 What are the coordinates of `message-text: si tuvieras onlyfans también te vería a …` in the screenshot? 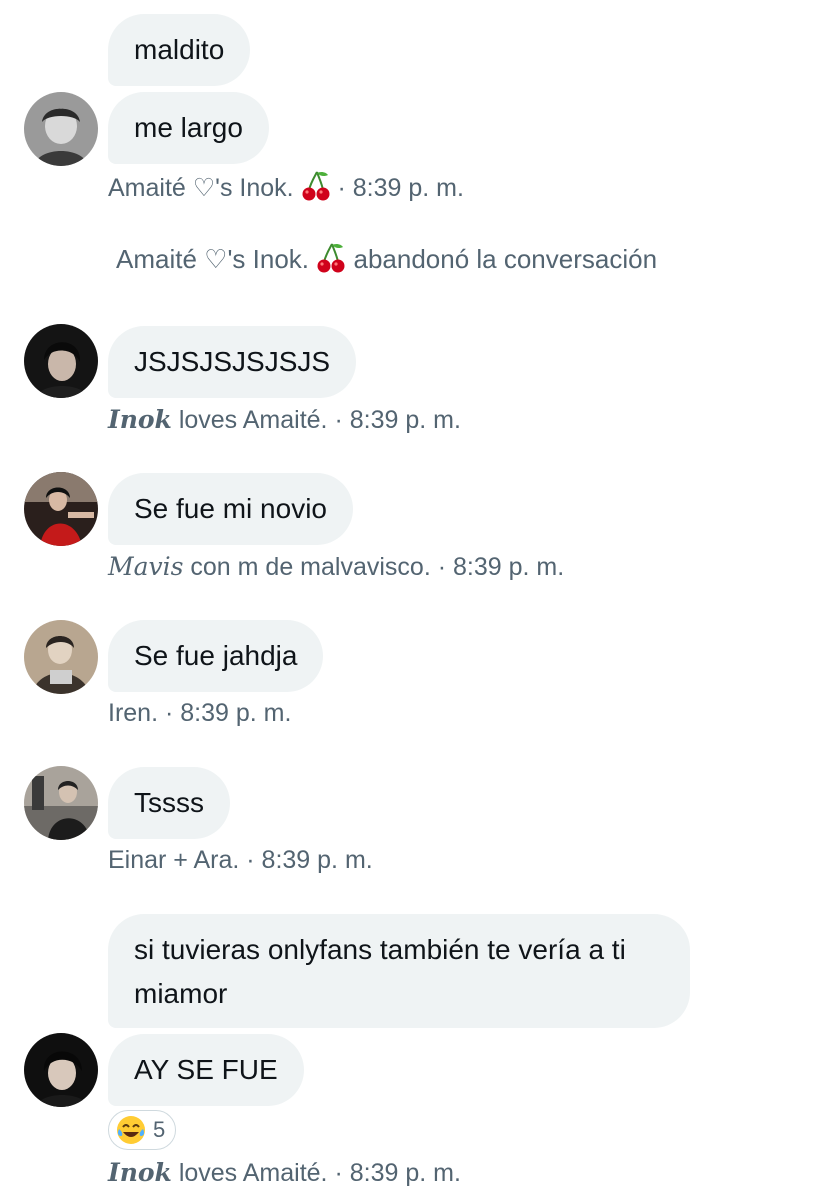 It's located at (380, 971).